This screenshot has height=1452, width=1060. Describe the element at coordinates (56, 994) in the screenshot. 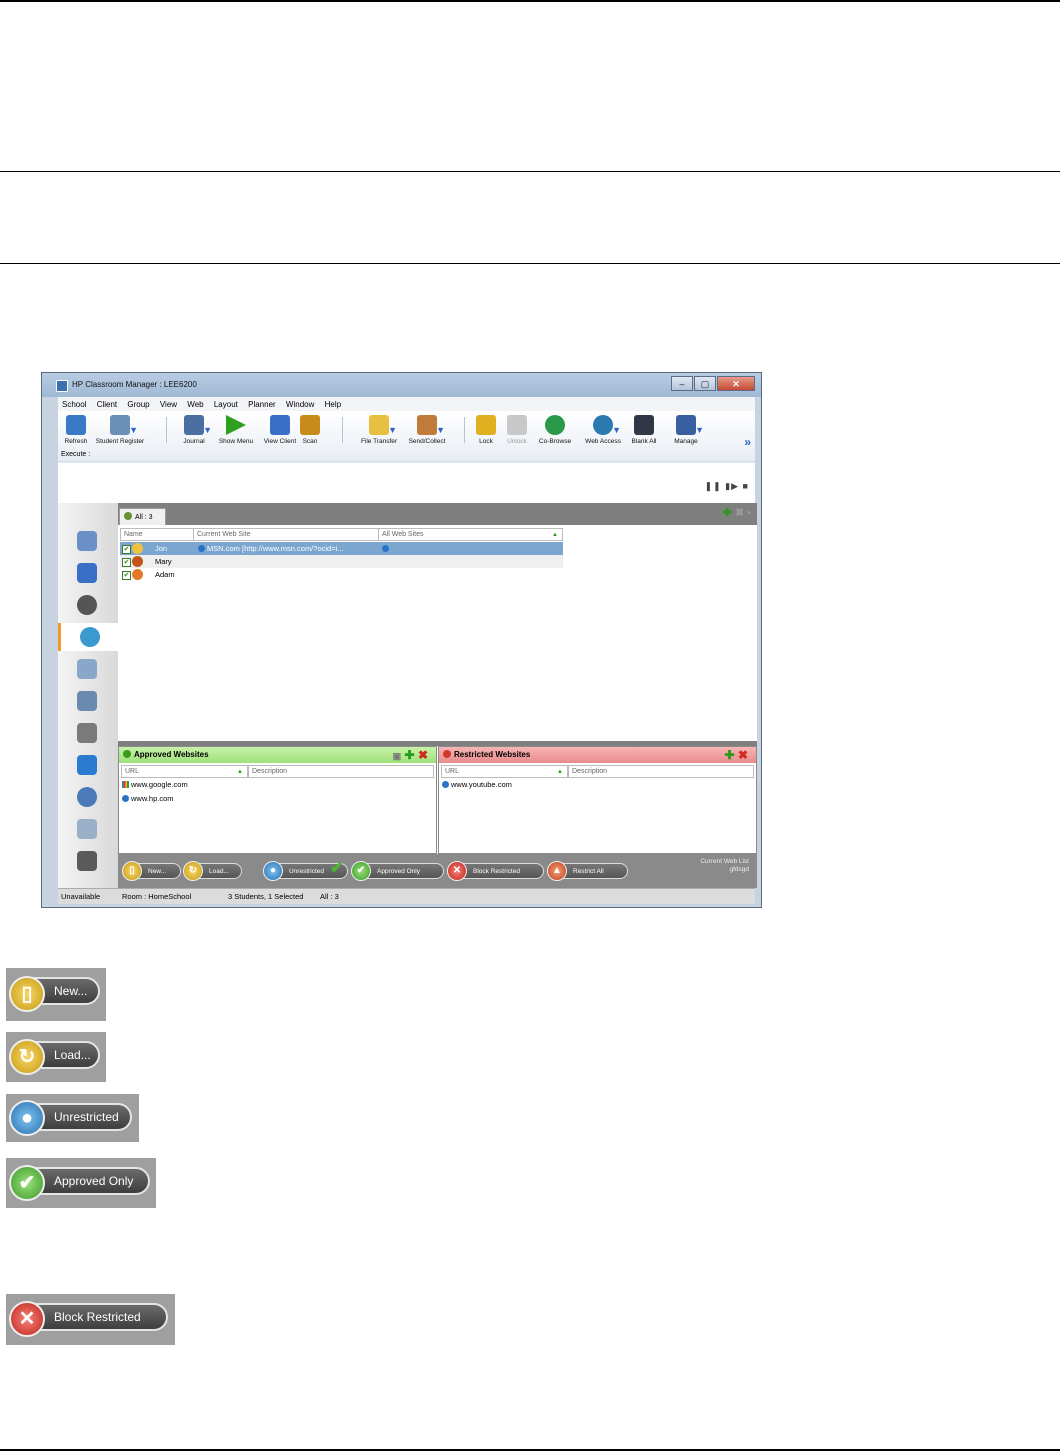

I see `large-new-button: New... ▯` at that location.